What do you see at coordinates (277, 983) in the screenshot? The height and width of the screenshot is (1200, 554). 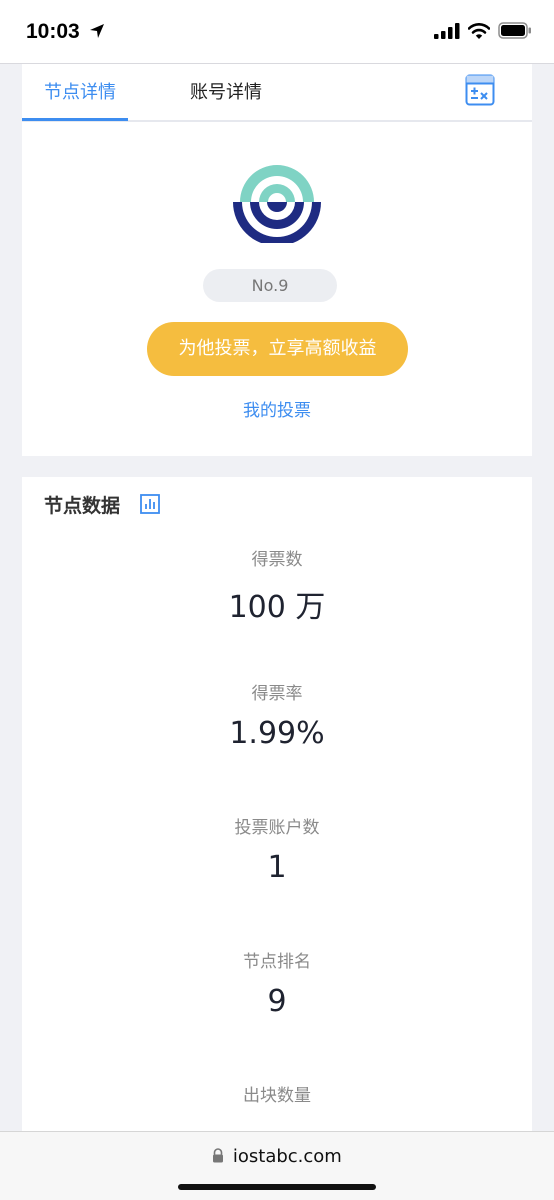 I see `stat-node-rank: 节点排名 9` at bounding box center [277, 983].